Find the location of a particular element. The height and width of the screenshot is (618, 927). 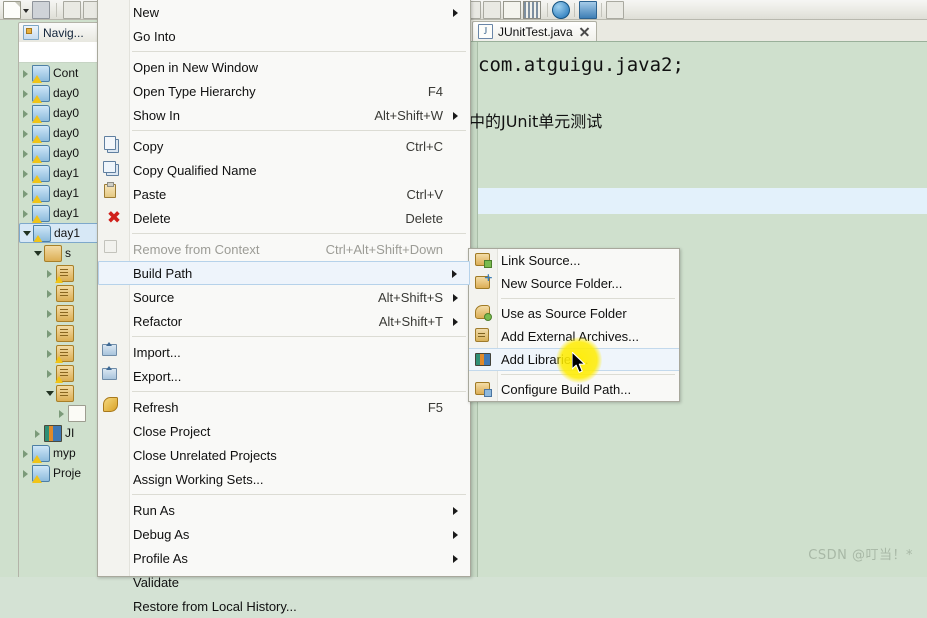

menu-item-open-in-new-window: Open in New Window is located at coordinates (284, 67).